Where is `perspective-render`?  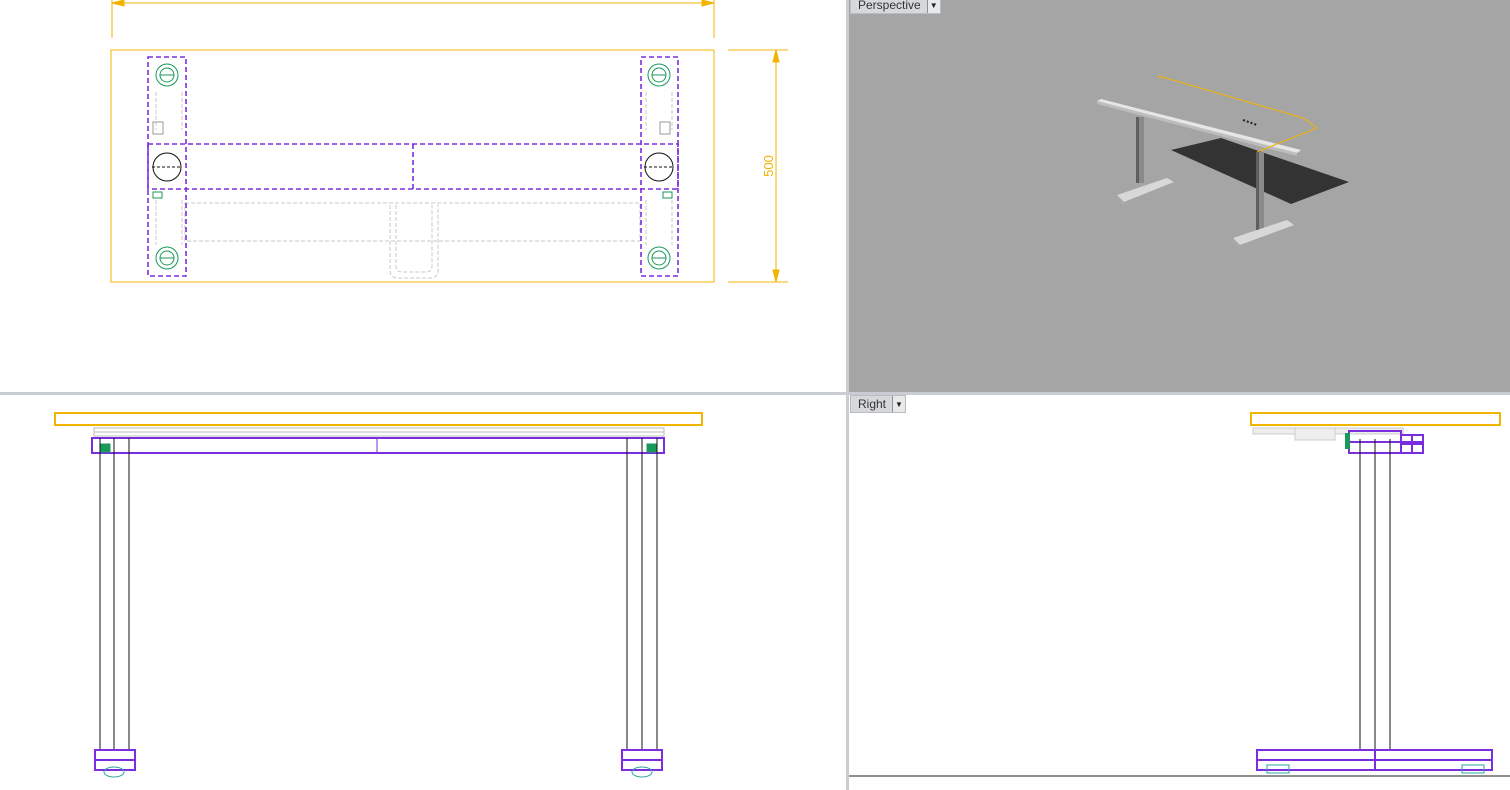 perspective-render is located at coordinates (1223, 163).